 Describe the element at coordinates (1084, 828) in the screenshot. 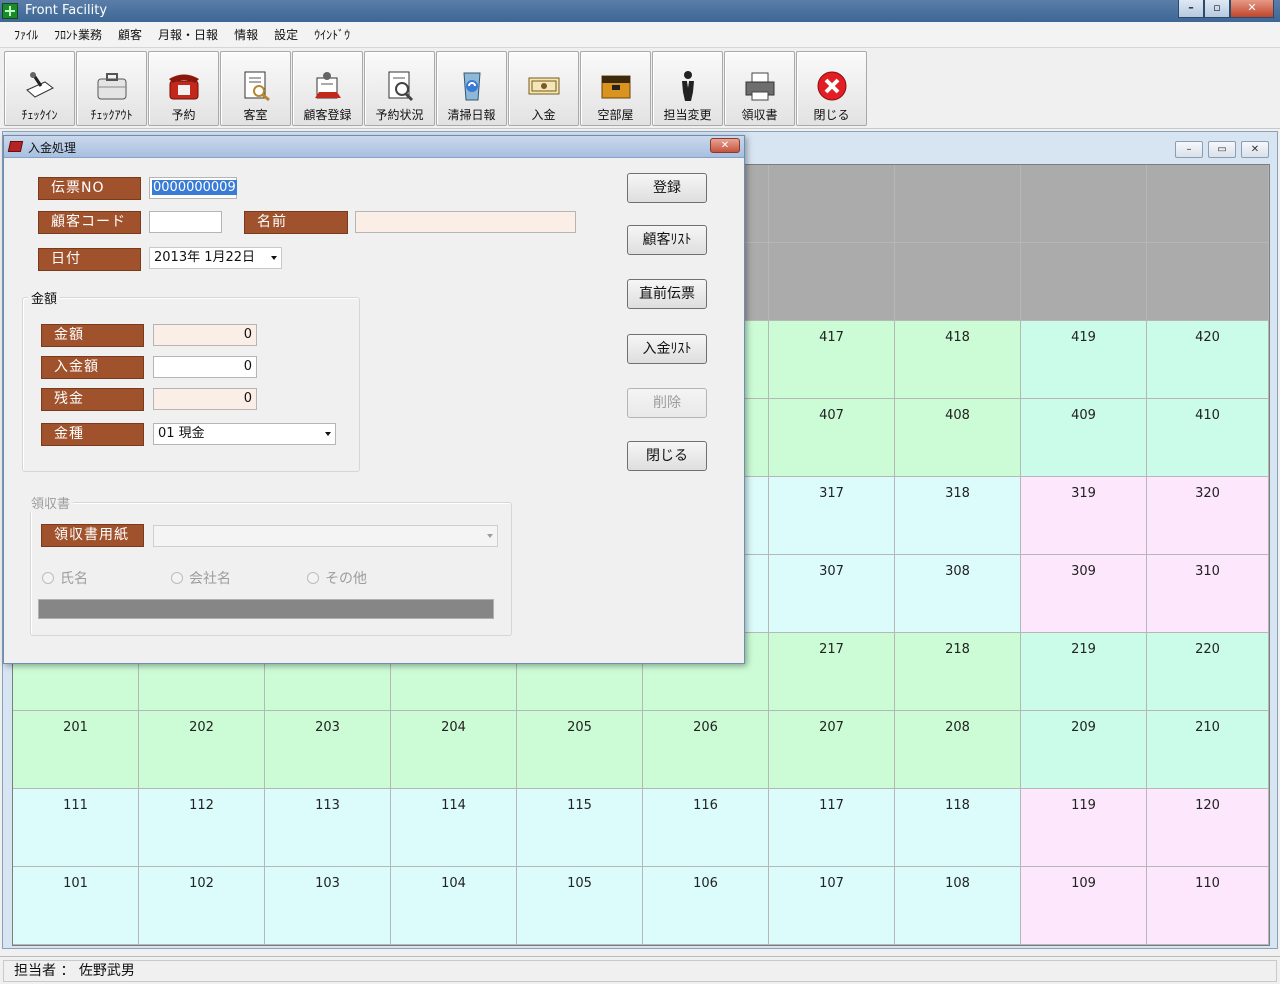

I see `room-cell-119: 119` at that location.